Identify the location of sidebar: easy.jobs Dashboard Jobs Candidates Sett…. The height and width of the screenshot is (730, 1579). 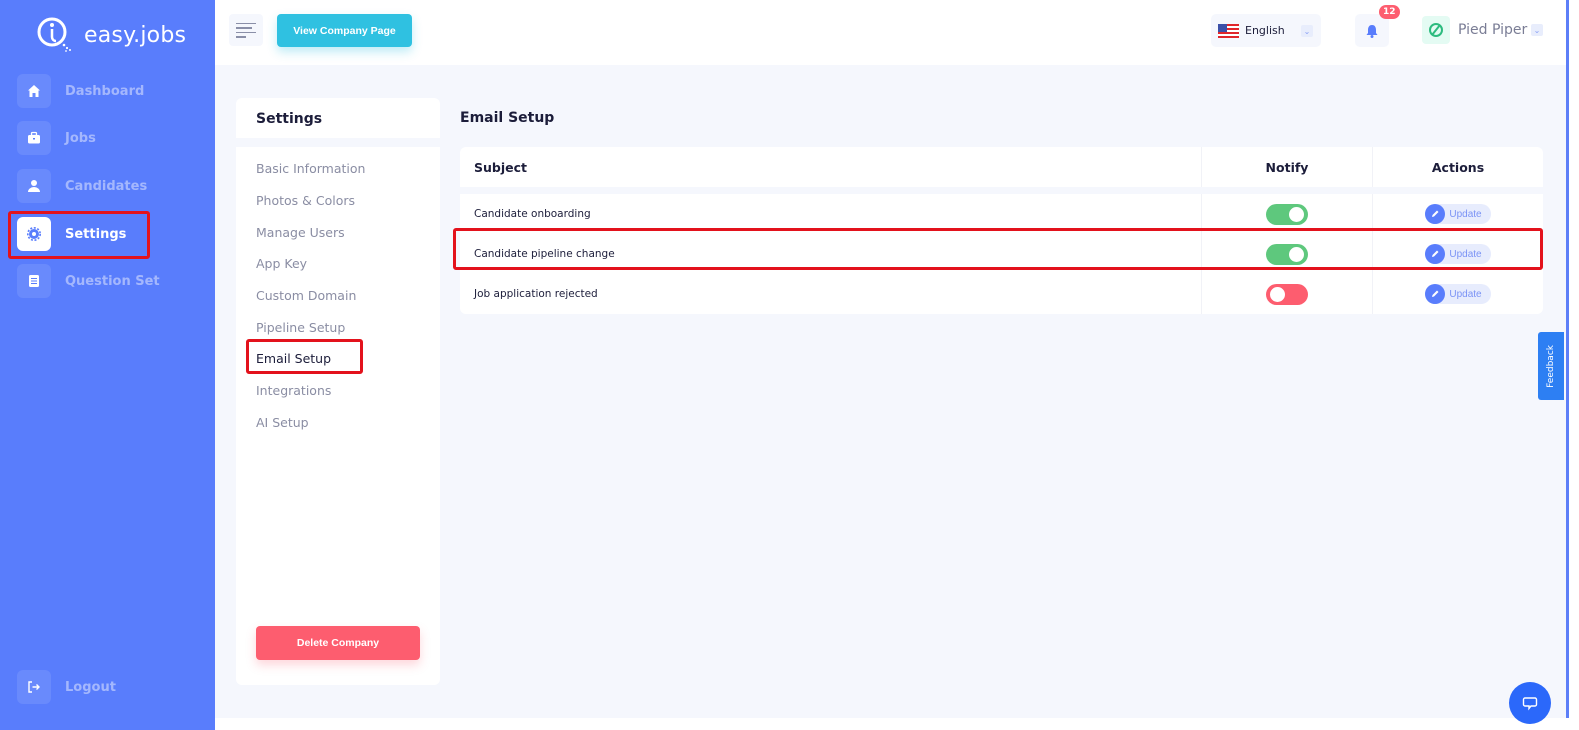
(107, 365).